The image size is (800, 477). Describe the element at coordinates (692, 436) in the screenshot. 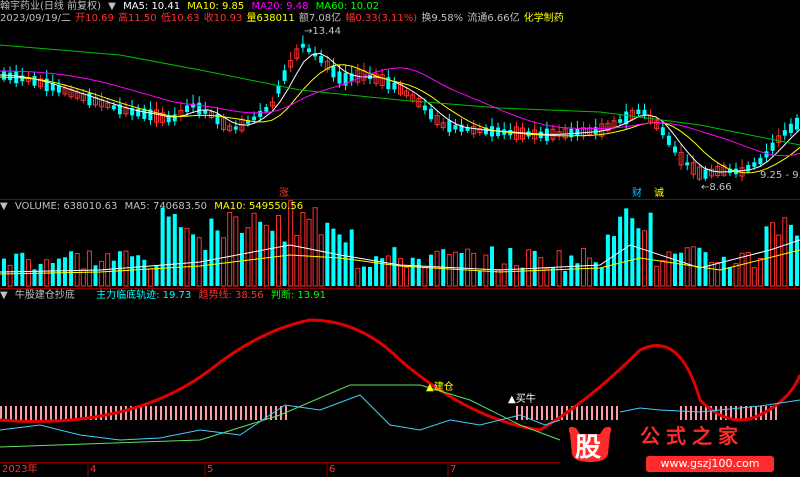

I see `watermark-title: 公式之家` at that location.